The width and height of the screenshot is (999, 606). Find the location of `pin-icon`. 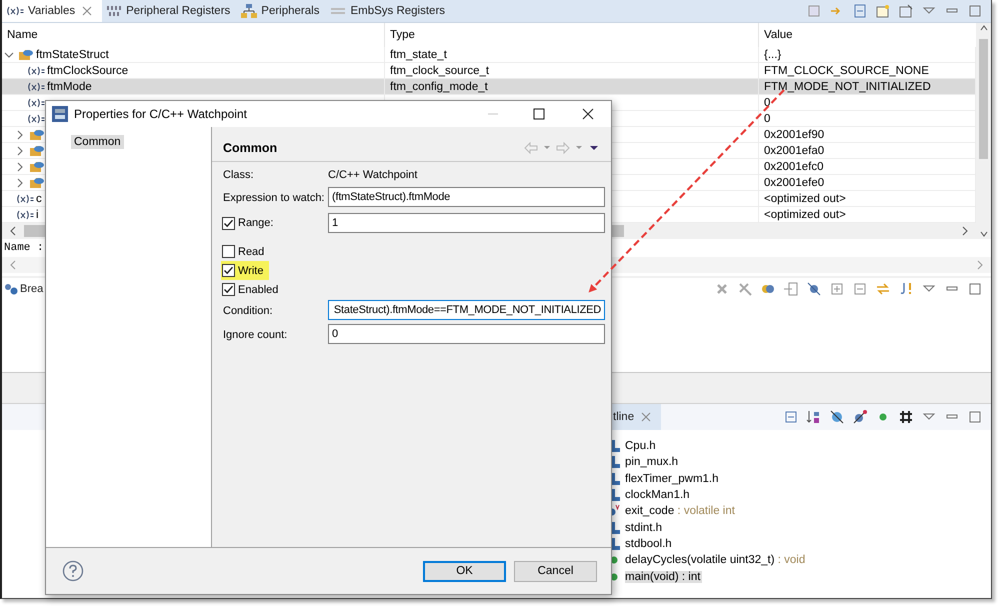

pin-icon is located at coordinates (906, 11).